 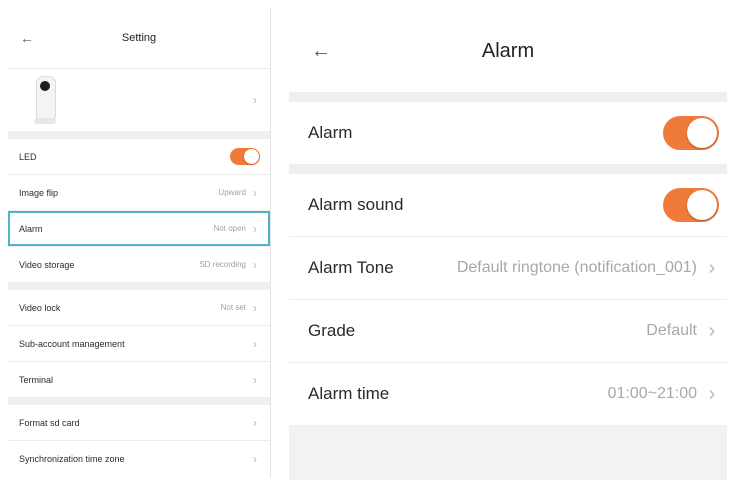 What do you see at coordinates (36, 379) in the screenshot?
I see `terminal-label: Terminal` at bounding box center [36, 379].